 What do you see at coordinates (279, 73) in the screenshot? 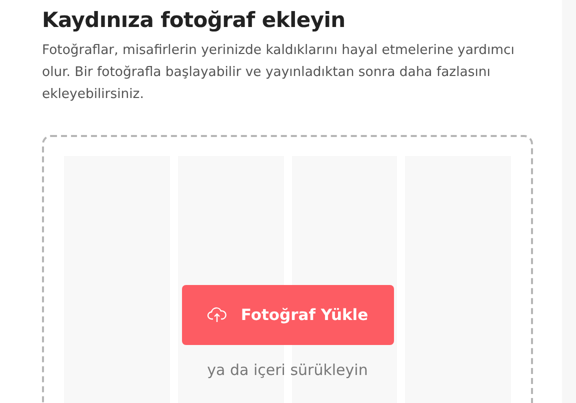
I see `description-text: Fotoğraflar, misafirlerin yerinizde kaldıklarını hayal etmelerine yardımcı olur. Bir fotoğrafla başlayabilir ve yayınladıktan sonra daha fazlasını ekleyebilirsiniz.` at bounding box center [279, 73].